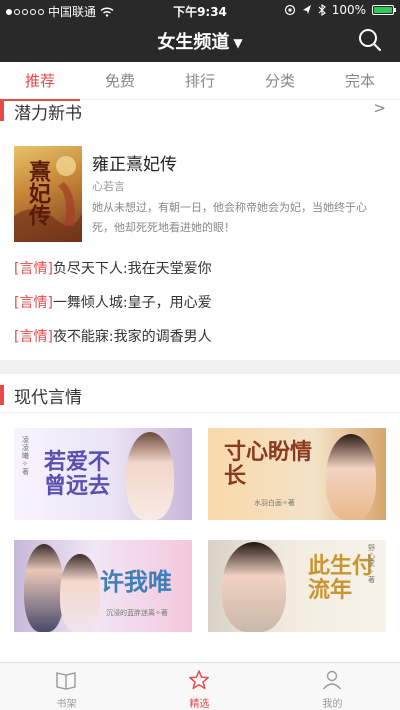  Describe the element at coordinates (199, 680) in the screenshot. I see `star-icon` at that location.